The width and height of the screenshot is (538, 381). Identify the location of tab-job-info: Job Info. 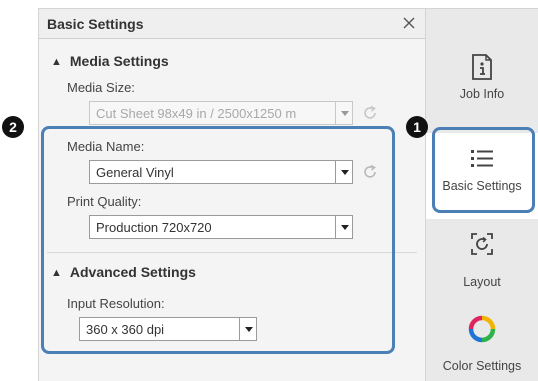
(482, 93).